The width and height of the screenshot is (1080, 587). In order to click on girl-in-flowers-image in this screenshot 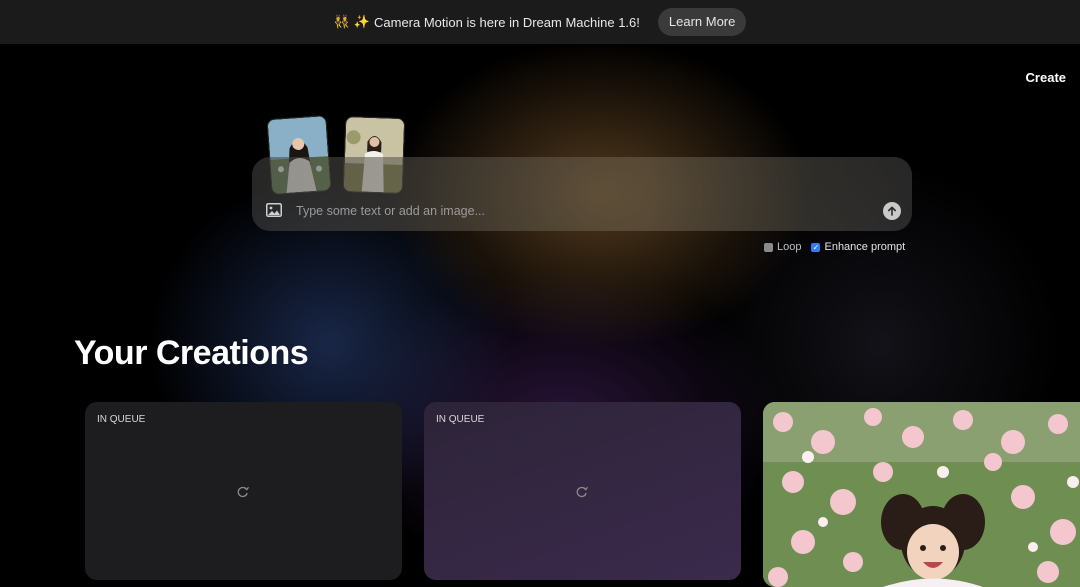, I will do `click(921, 494)`.